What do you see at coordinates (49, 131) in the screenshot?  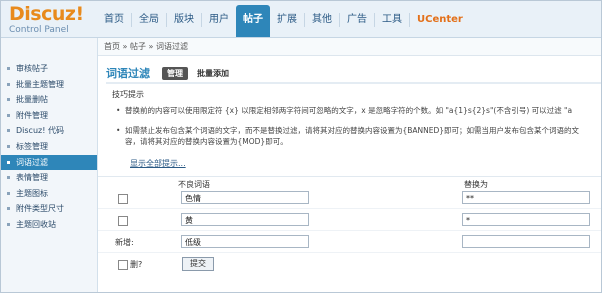 I see `sidebar-item-discuz-code: Discuz! 代码` at bounding box center [49, 131].